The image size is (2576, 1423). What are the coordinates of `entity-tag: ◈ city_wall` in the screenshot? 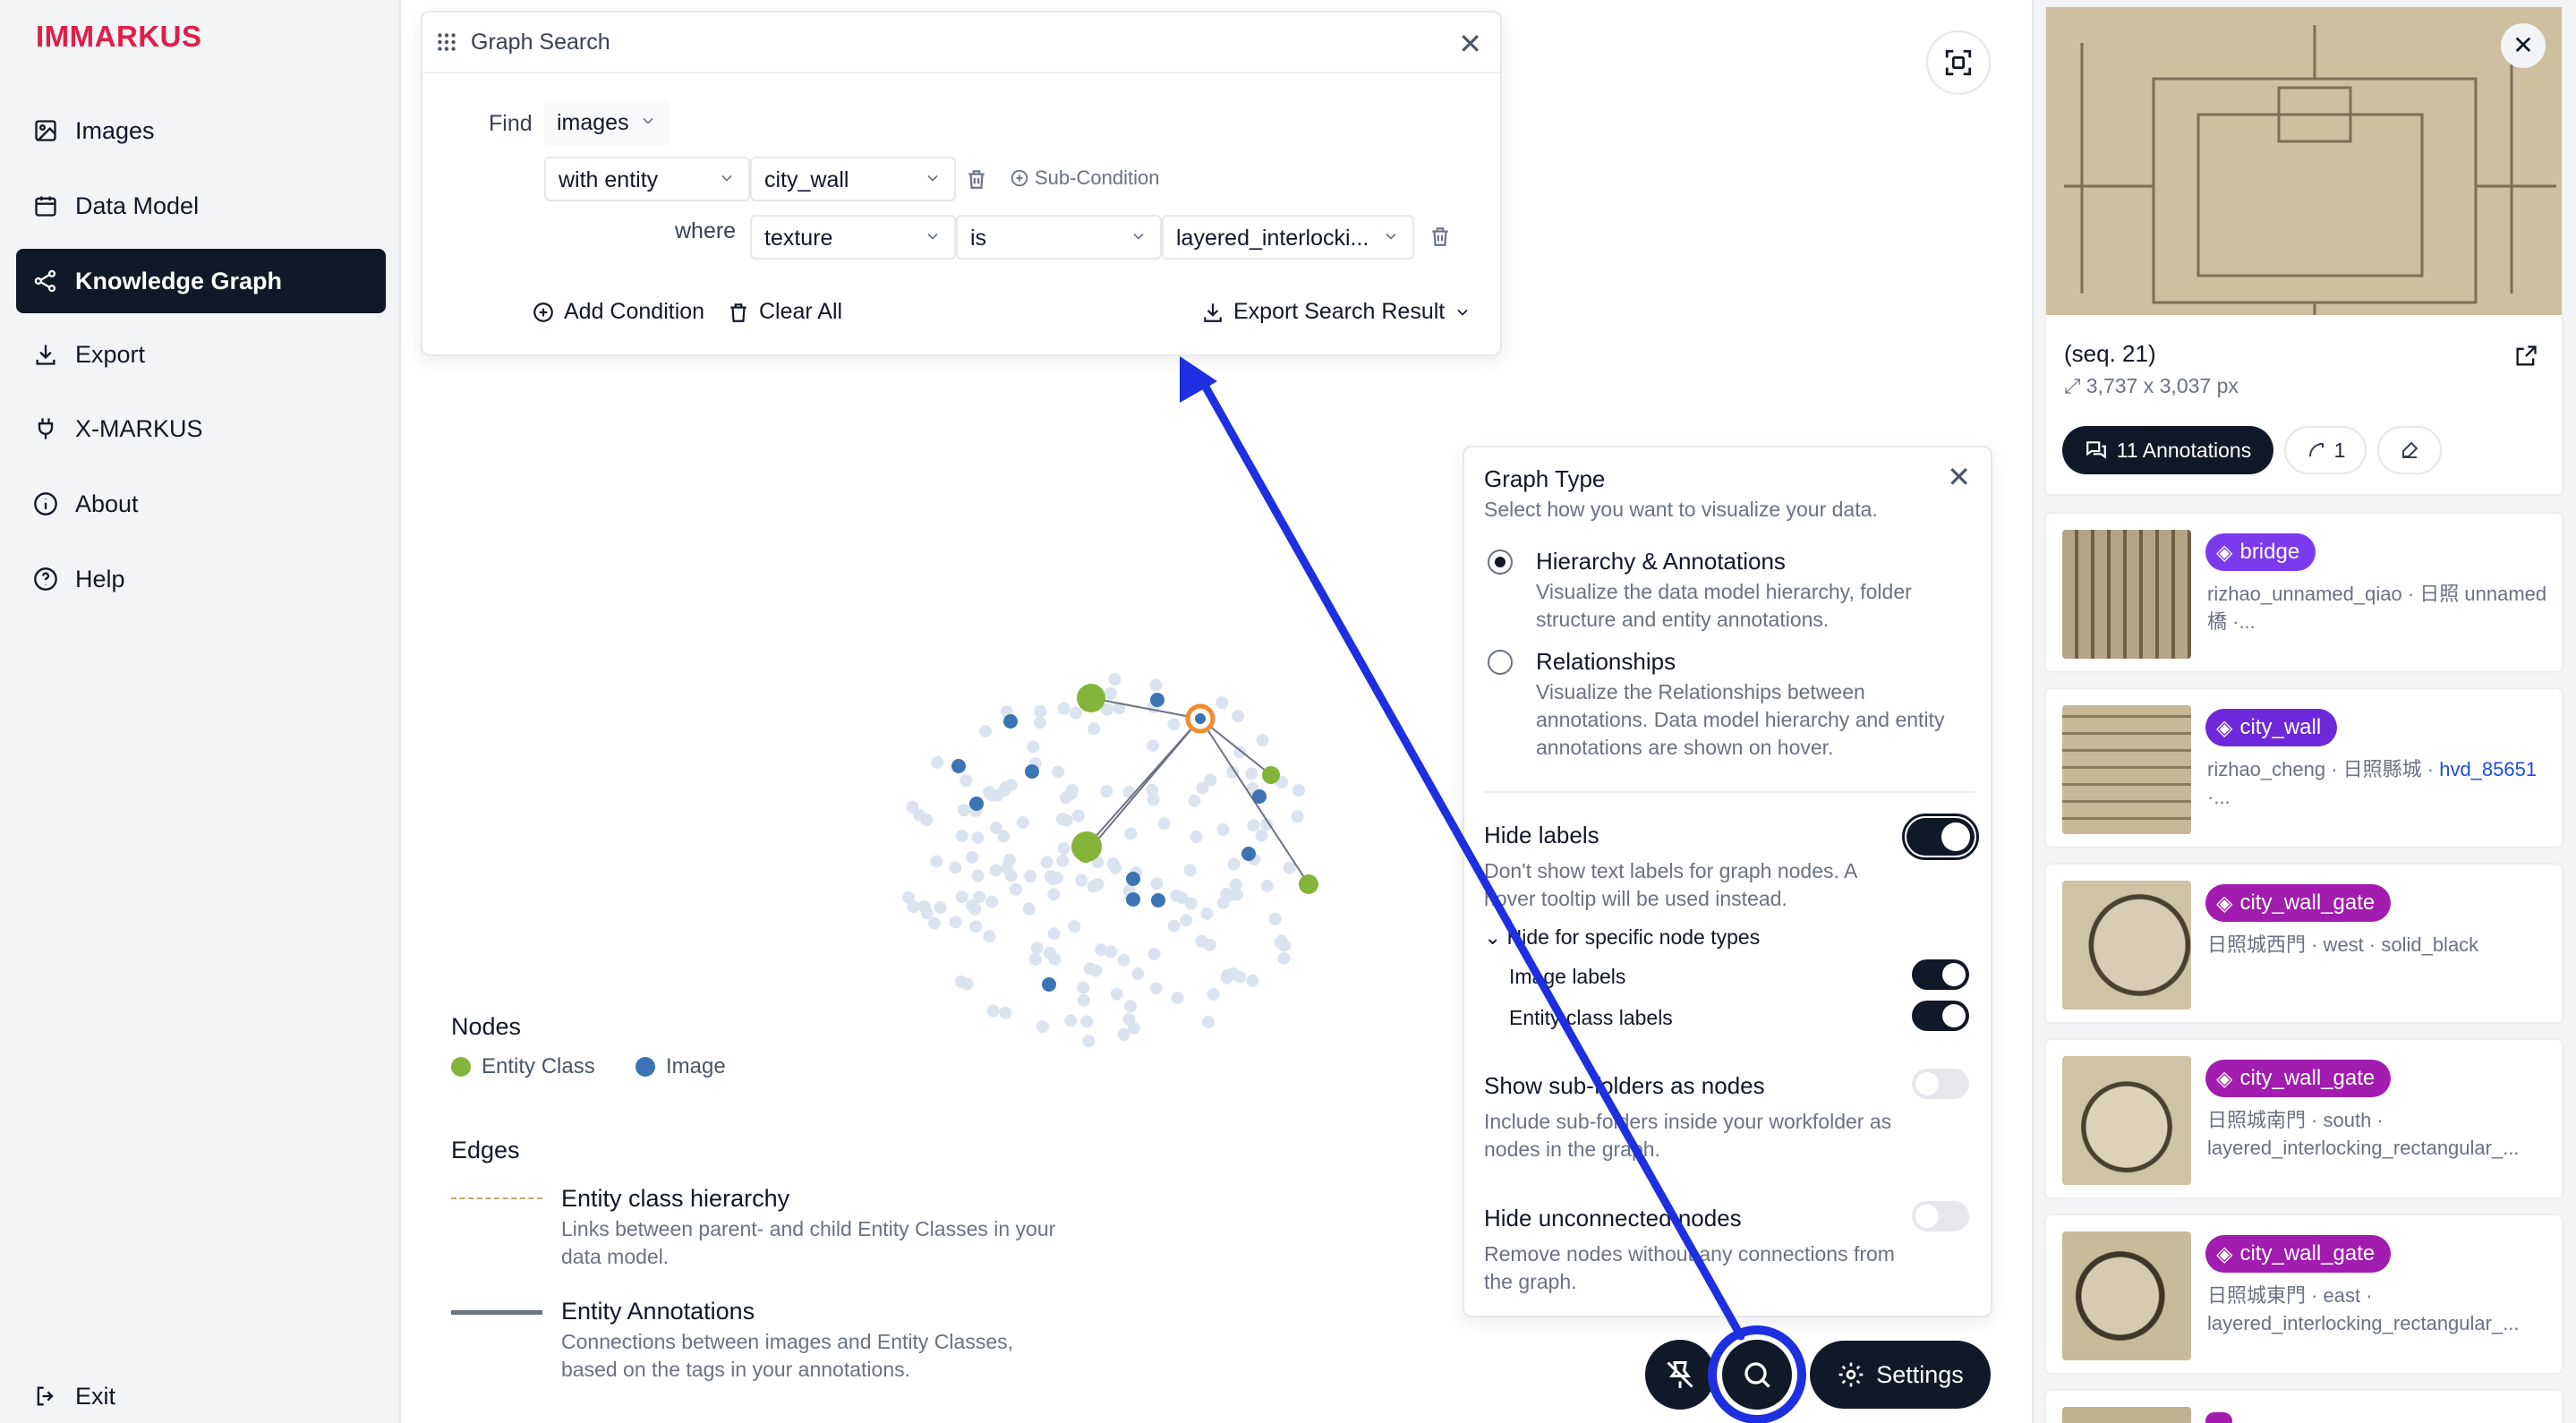 It's located at (2271, 727).